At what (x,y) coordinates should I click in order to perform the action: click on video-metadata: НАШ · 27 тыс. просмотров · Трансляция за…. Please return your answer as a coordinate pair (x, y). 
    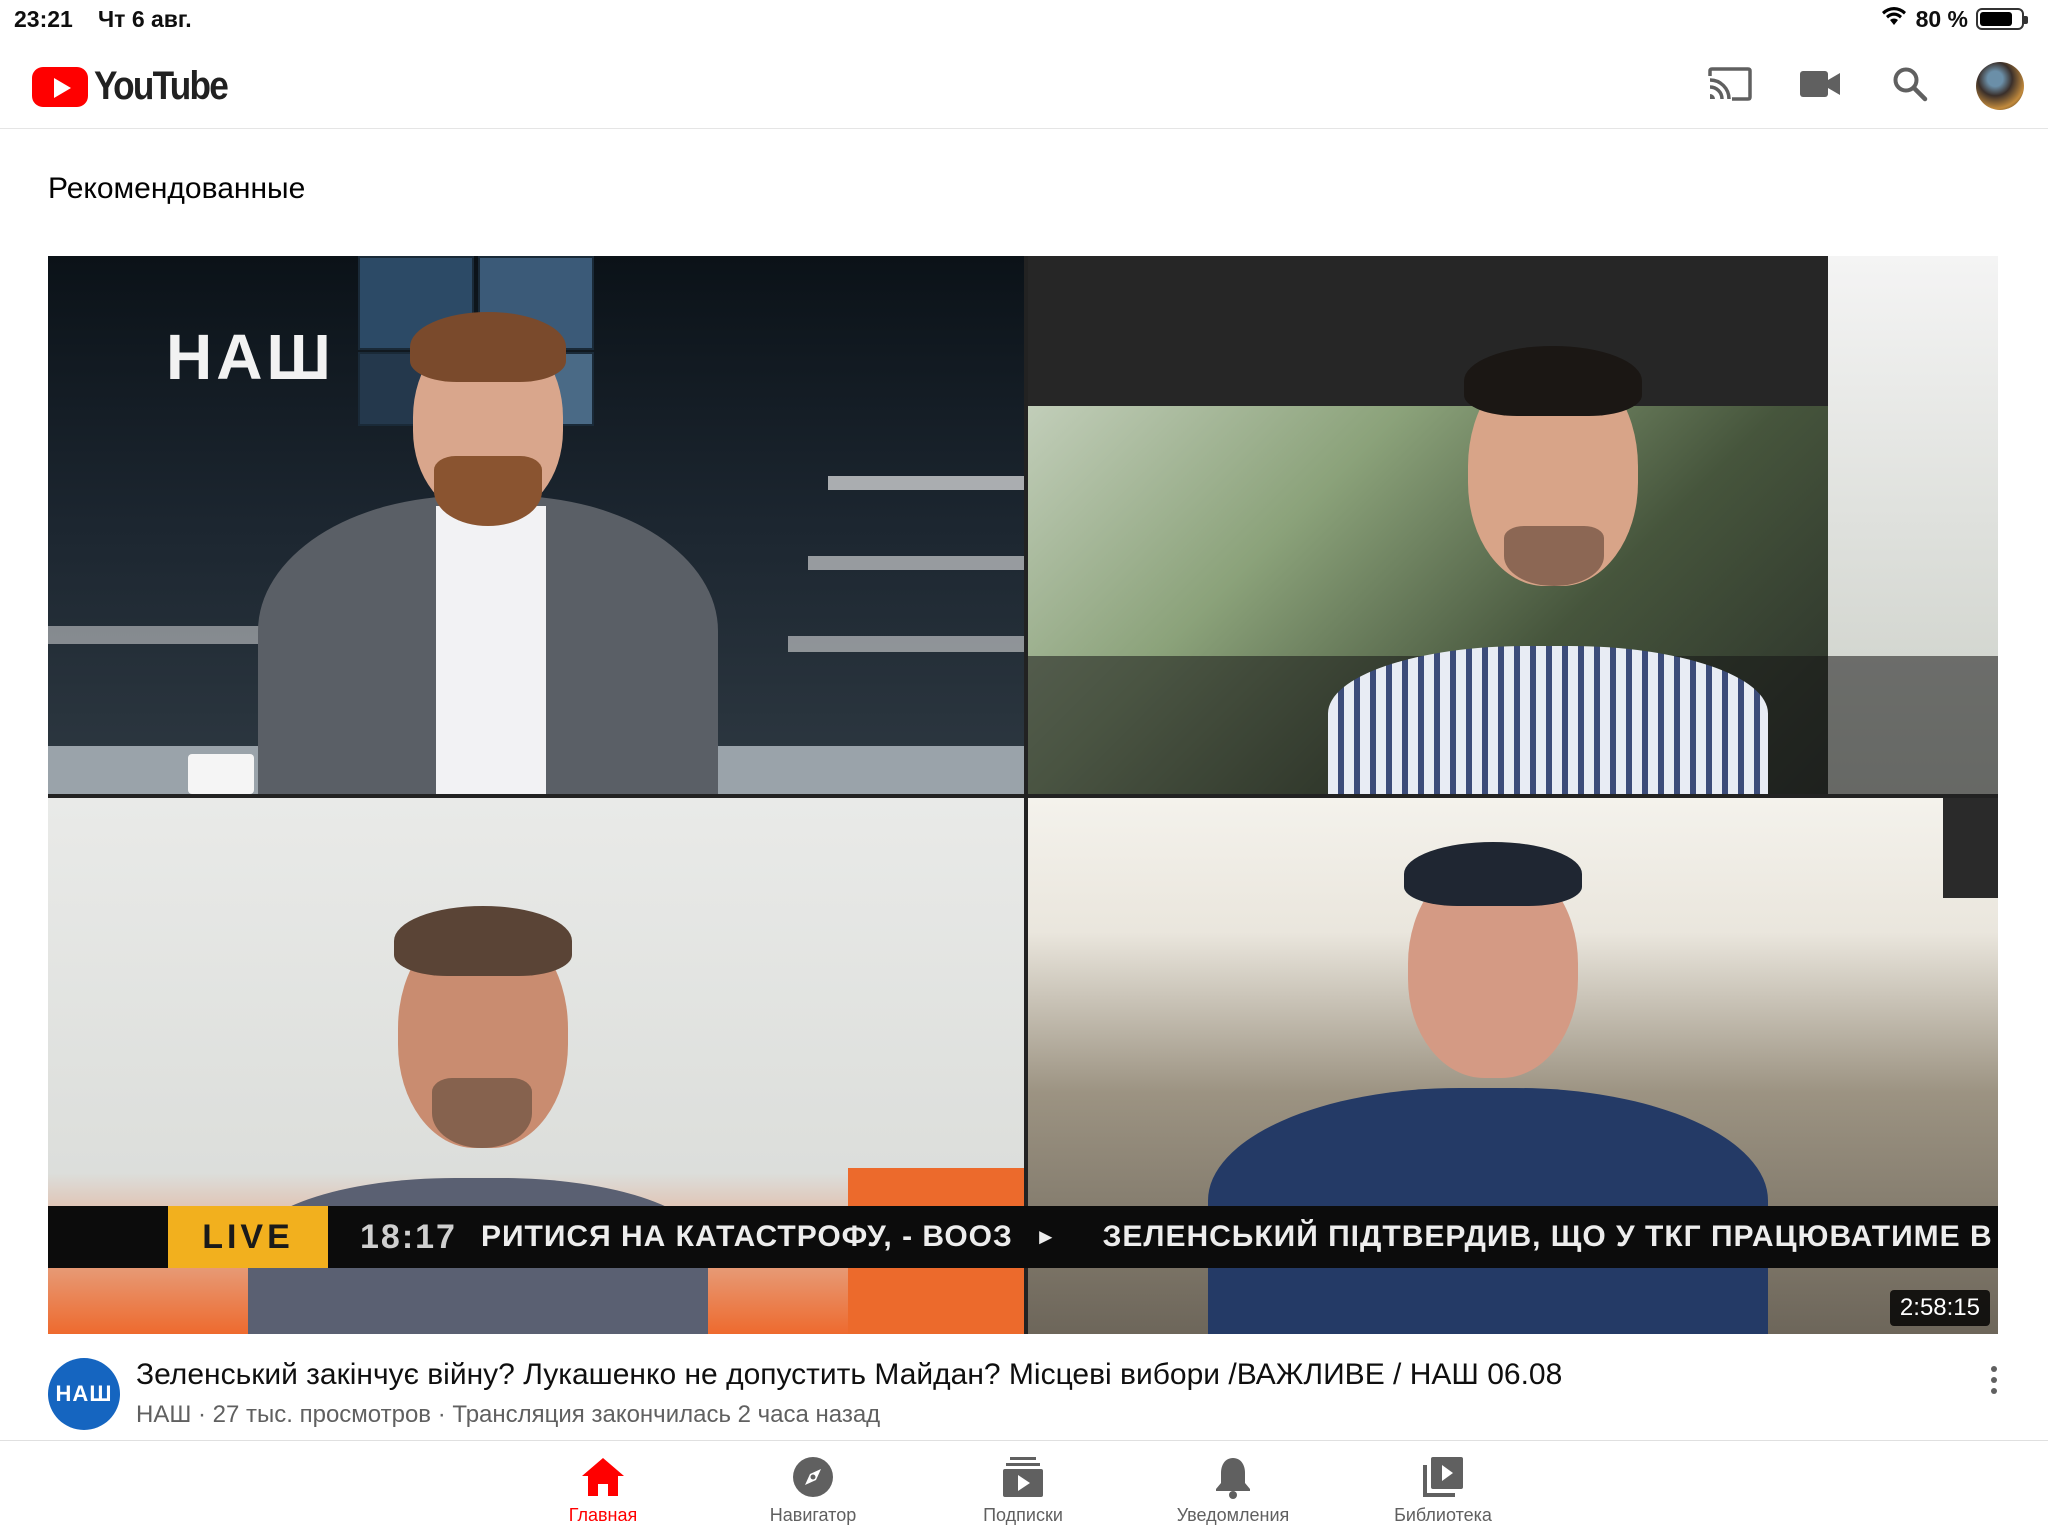
    Looking at the image, I should click on (508, 1414).